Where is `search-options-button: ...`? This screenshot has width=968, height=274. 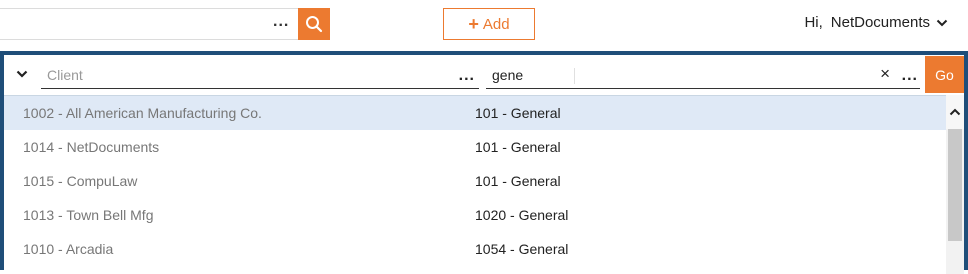 search-options-button: ... is located at coordinates (281, 22).